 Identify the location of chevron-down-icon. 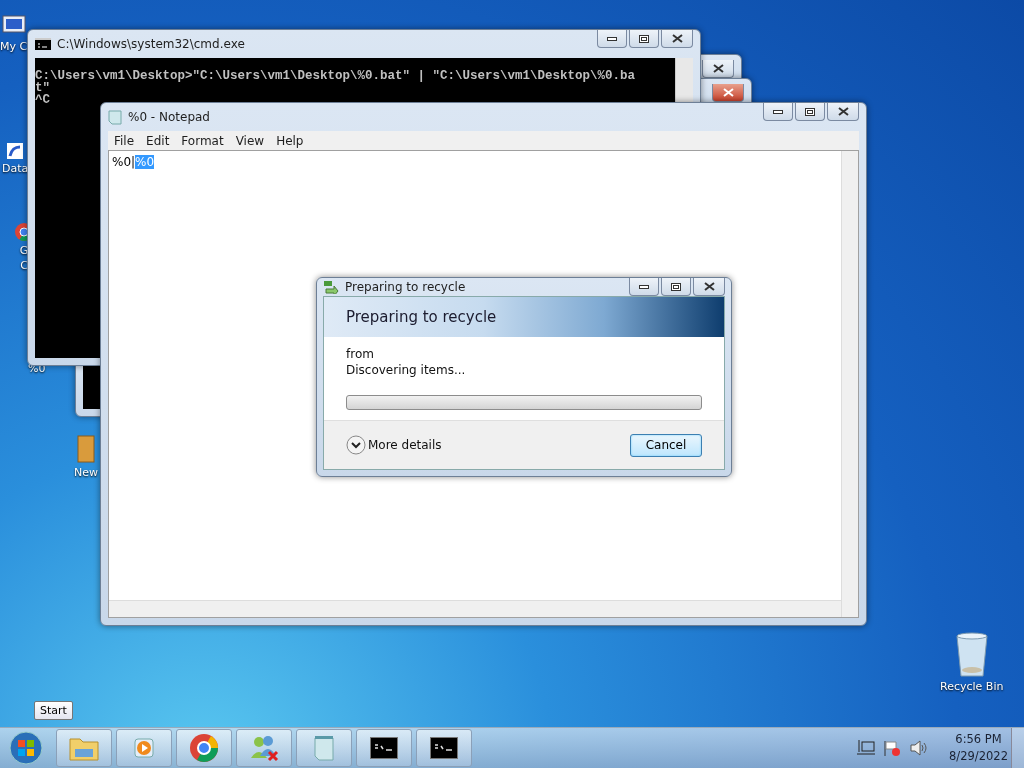
(356, 445).